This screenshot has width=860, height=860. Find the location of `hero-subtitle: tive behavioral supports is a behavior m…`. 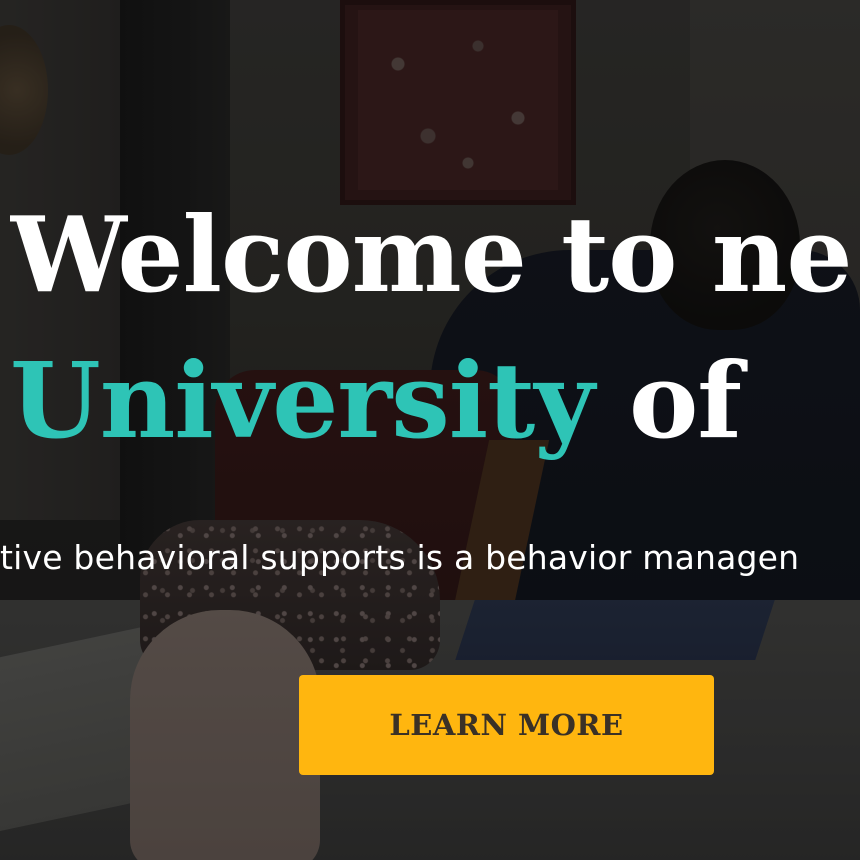

hero-subtitle: tive behavioral supports is a behavior m… is located at coordinates (400, 557).